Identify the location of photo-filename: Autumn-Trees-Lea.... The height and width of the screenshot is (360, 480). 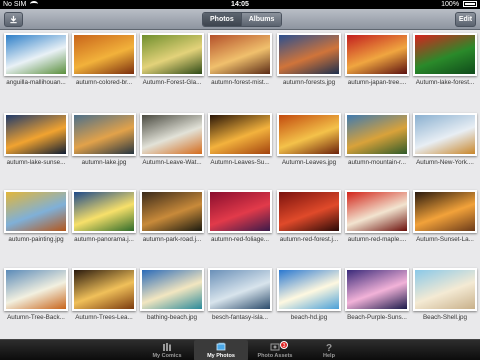
(104, 317).